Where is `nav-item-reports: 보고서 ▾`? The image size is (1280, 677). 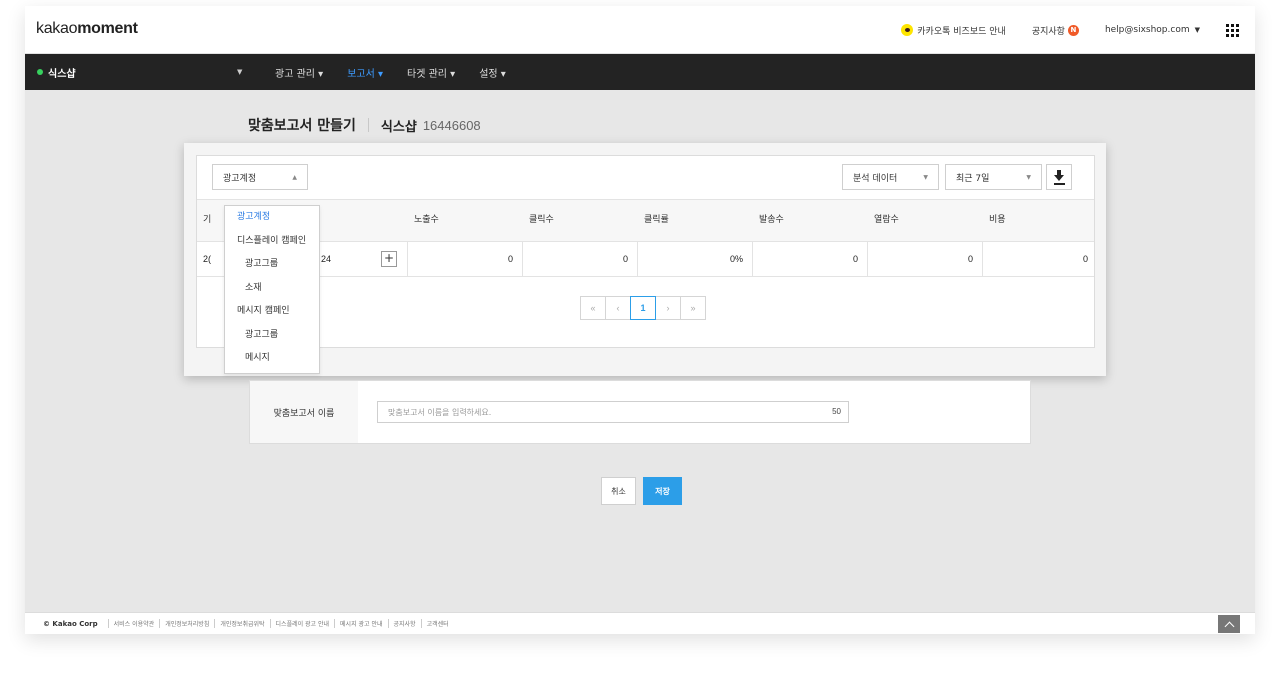
nav-item-reports: 보고서 ▾ is located at coordinates (365, 72).